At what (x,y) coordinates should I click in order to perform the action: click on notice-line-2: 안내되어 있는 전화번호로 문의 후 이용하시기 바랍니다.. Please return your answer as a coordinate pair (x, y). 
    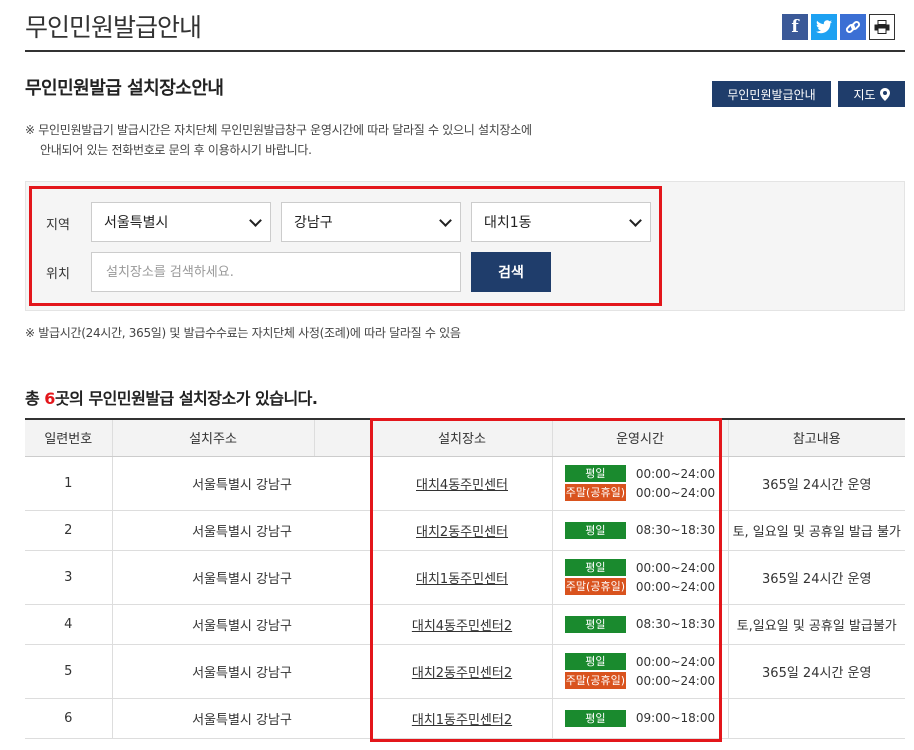
    Looking at the image, I should click on (176, 150).